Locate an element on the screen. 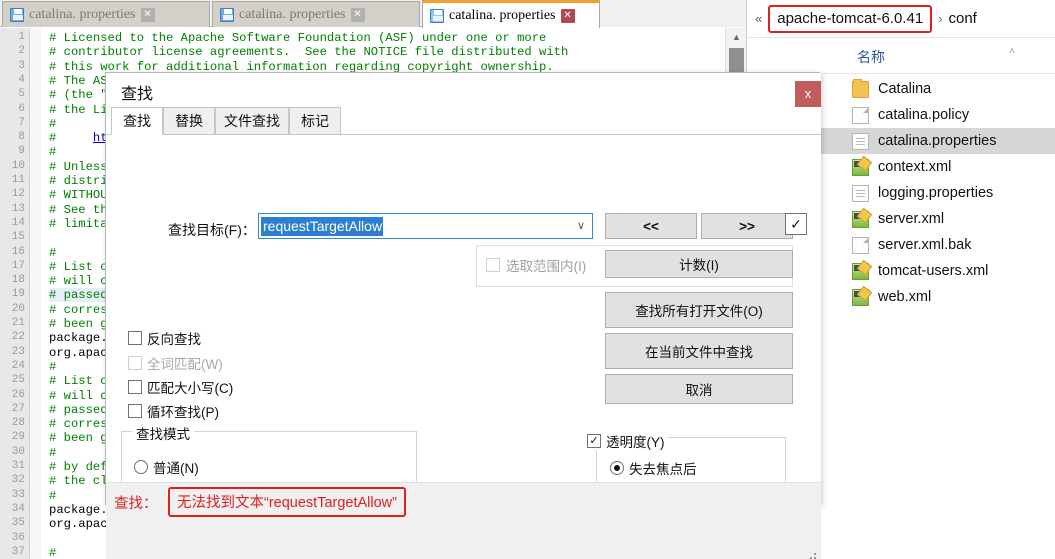 This screenshot has width=1055, height=559. file-name: logging.properties is located at coordinates (936, 193).